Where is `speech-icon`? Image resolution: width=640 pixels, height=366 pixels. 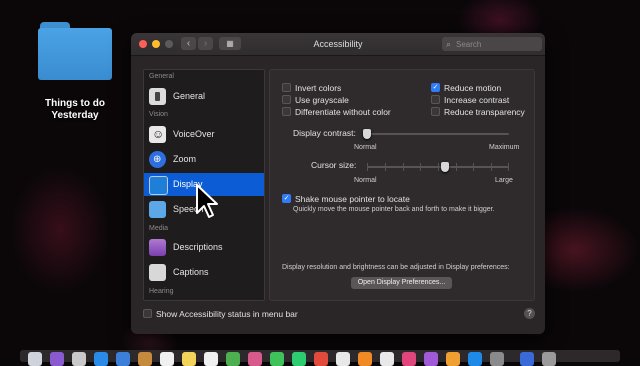 speech-icon is located at coordinates (157, 209).